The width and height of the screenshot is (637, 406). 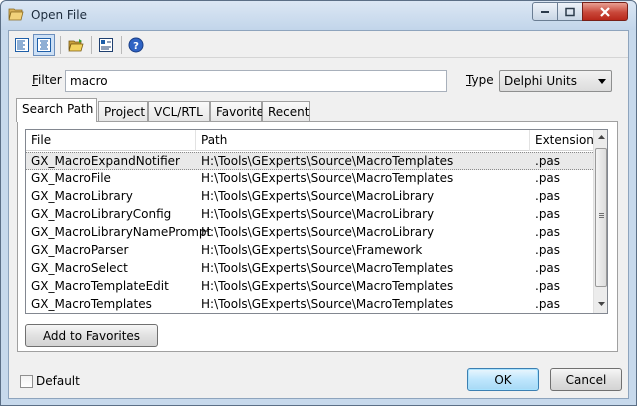 I want to click on tab-project: Project, so click(x=123, y=111).